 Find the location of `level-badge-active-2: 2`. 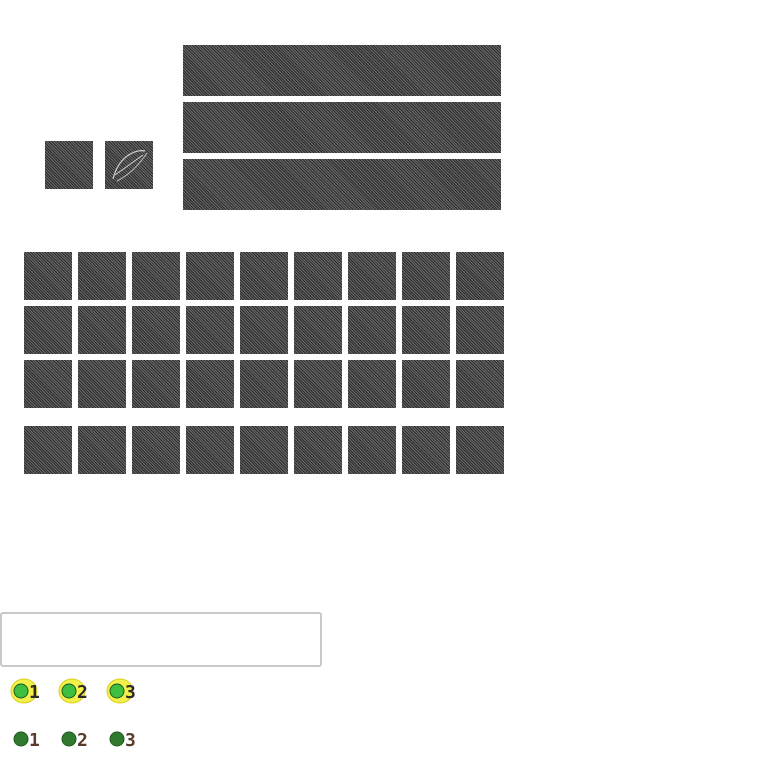

level-badge-active-2: 2 is located at coordinates (73, 691).